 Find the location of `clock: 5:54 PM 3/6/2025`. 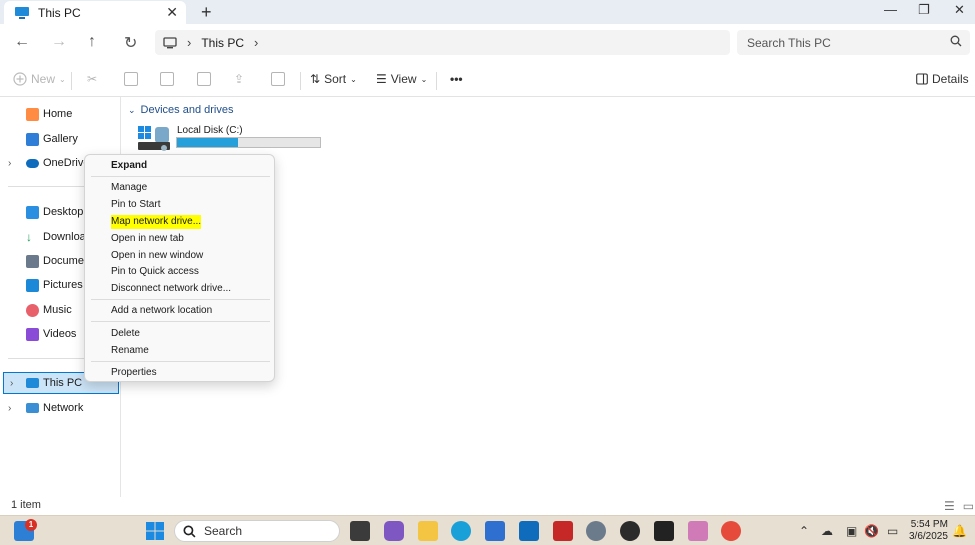

clock: 5:54 PM 3/6/2025 is located at coordinates (928, 531).